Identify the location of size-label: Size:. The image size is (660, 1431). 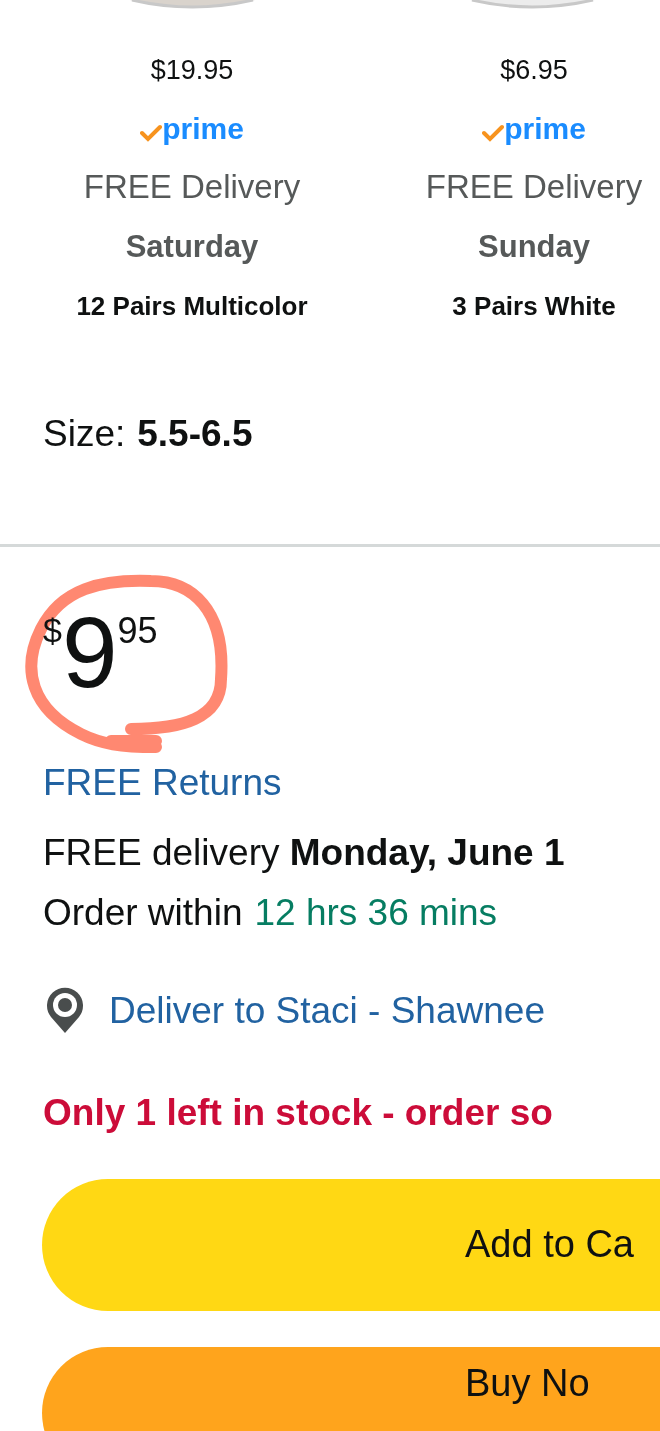
(84, 434).